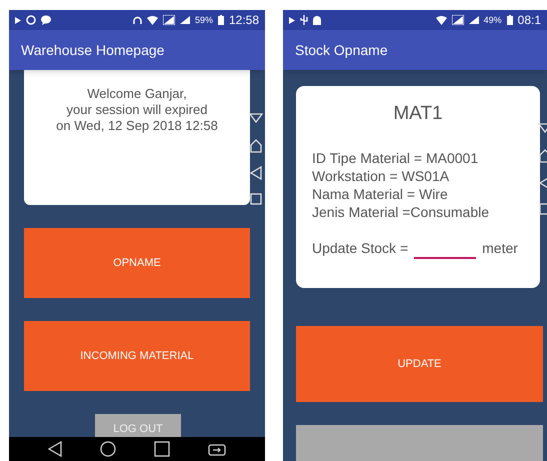 Image resolution: width=547 pixels, height=461 pixels. What do you see at coordinates (137, 263) in the screenshot?
I see `primary-button: OPNAME` at bounding box center [137, 263].